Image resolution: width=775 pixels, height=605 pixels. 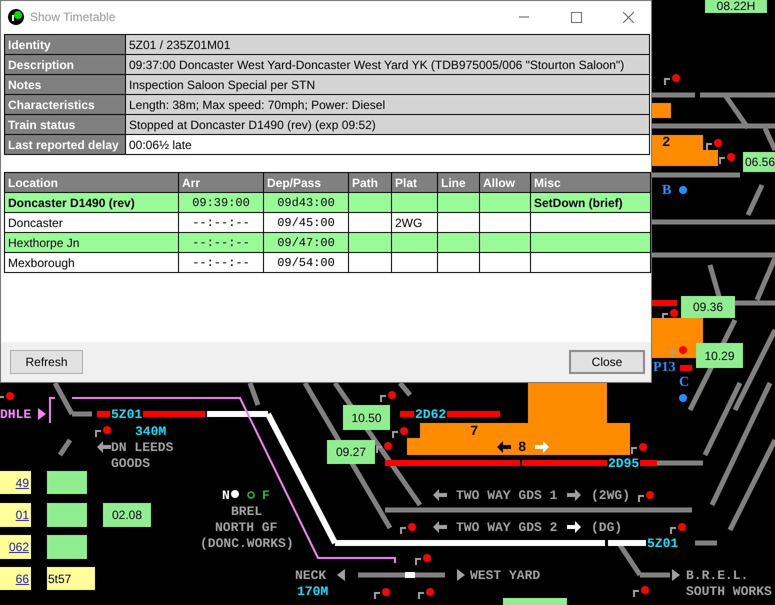 I want to click on field-value: Length: 38m; Max speed: 70mph; Power: Diesel, so click(x=388, y=104).